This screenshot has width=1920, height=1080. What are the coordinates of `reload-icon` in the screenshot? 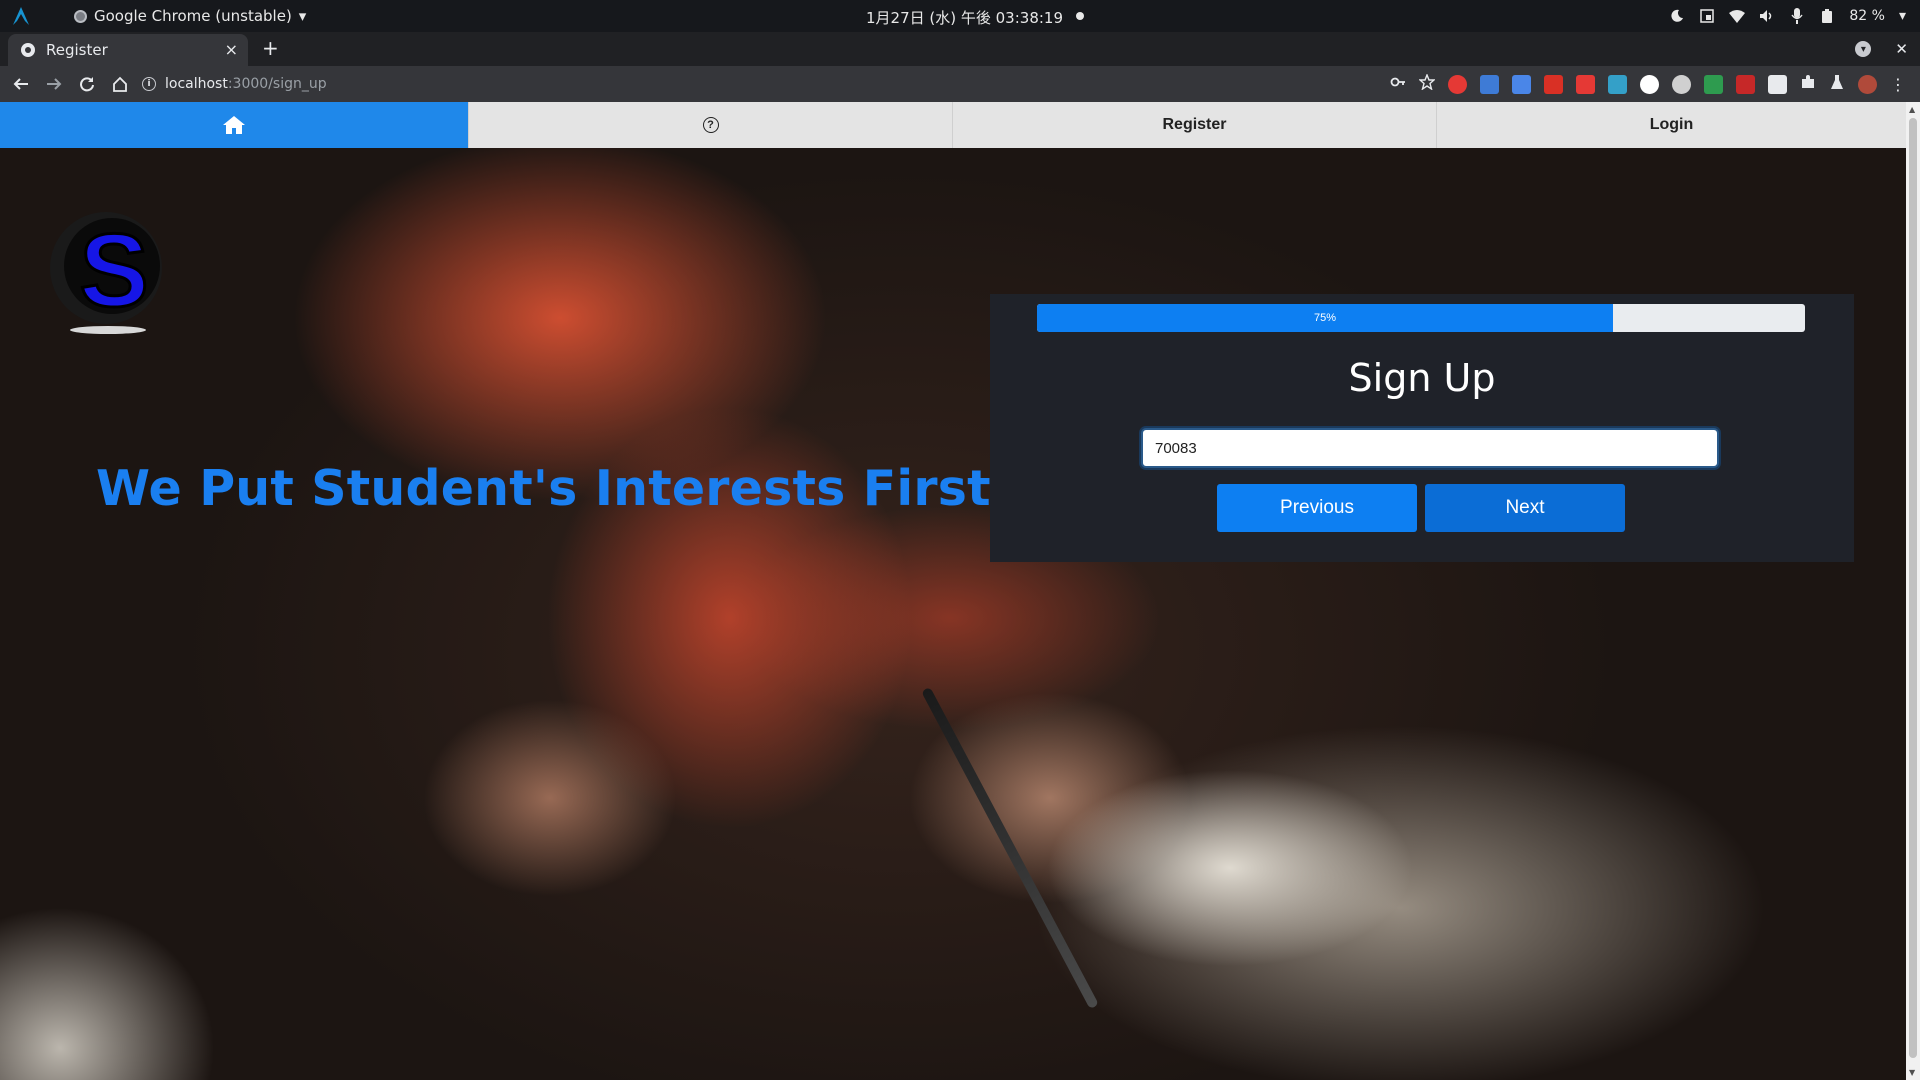 It's located at (87, 84).